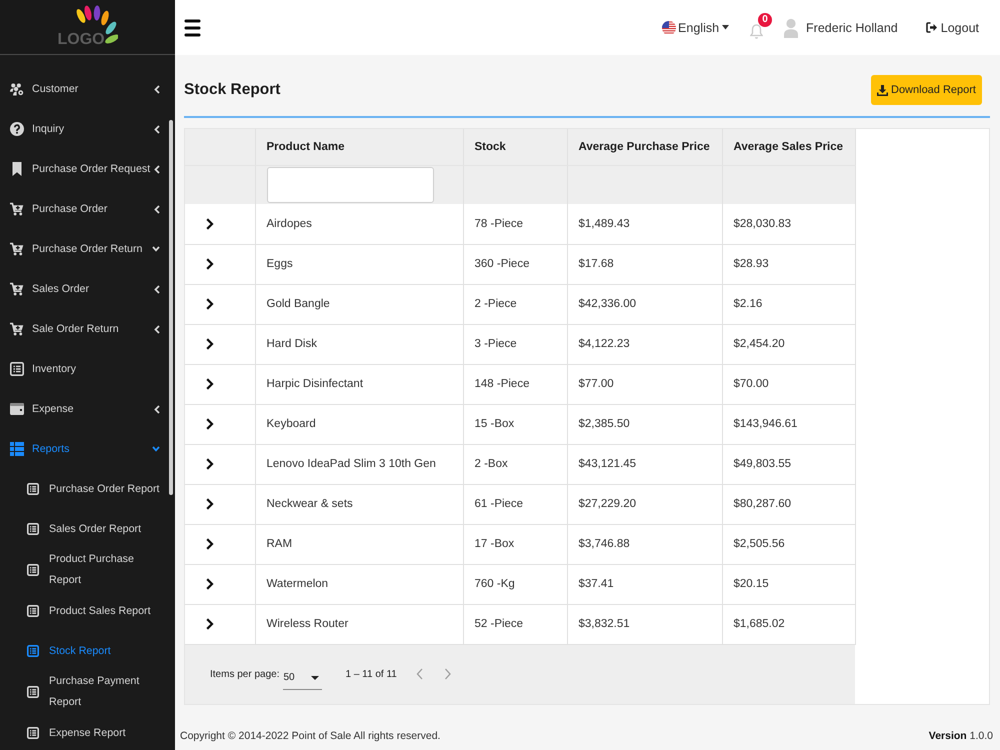 This screenshot has width=1000, height=750. Describe the element at coordinates (788, 147) in the screenshot. I see `column-header: Average Sales Price` at that location.